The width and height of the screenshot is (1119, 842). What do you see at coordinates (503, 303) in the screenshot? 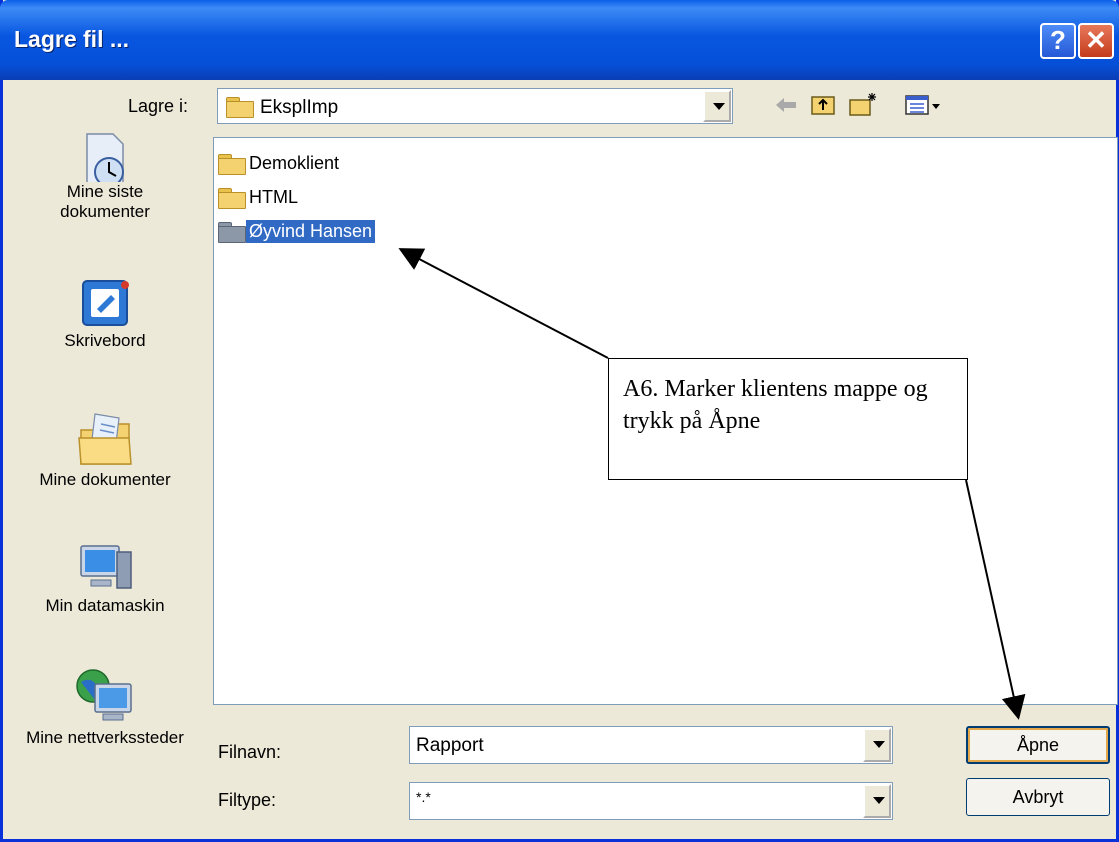
I see `arrow-to-folder` at bounding box center [503, 303].